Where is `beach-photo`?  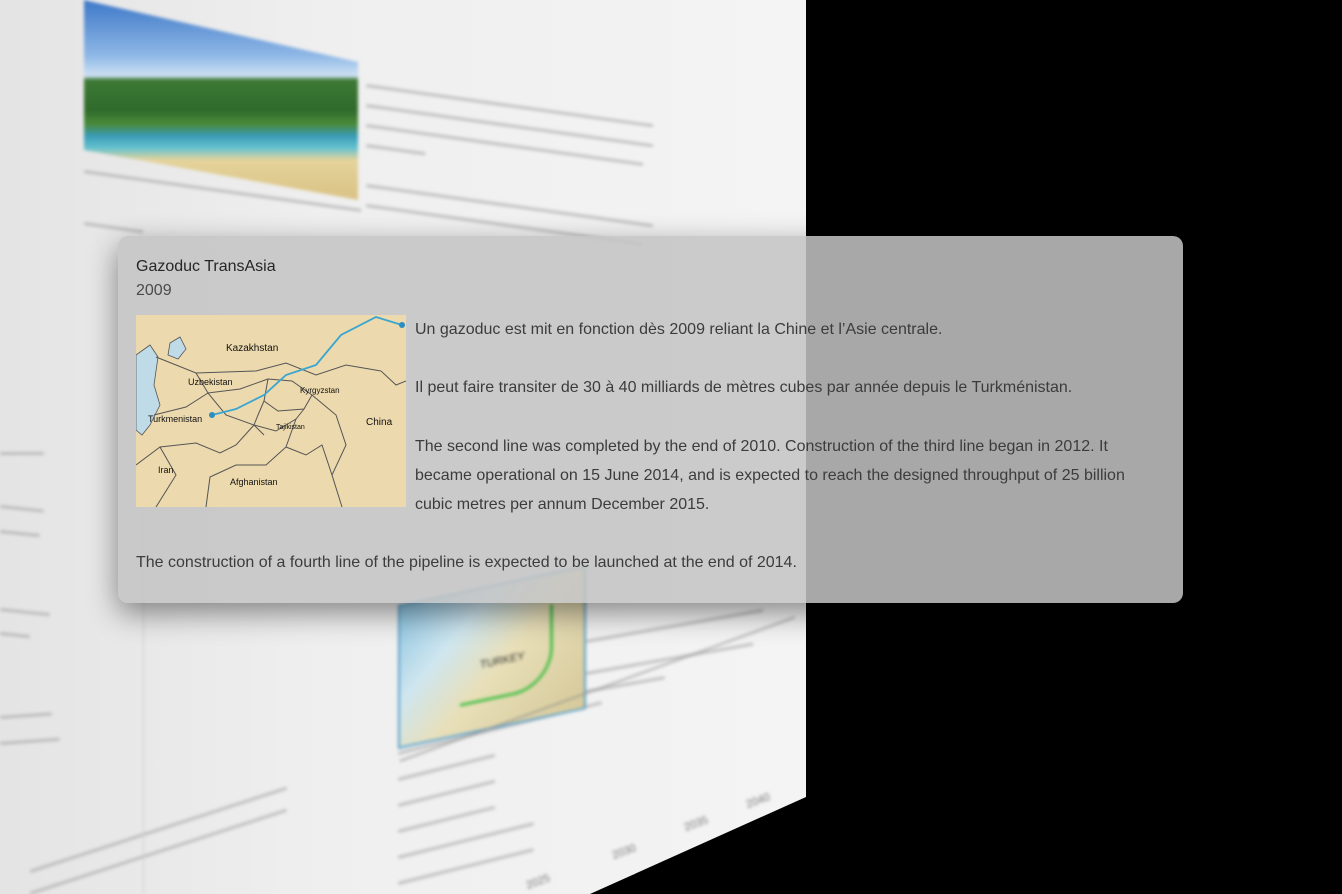
beach-photo is located at coordinates (221, 100).